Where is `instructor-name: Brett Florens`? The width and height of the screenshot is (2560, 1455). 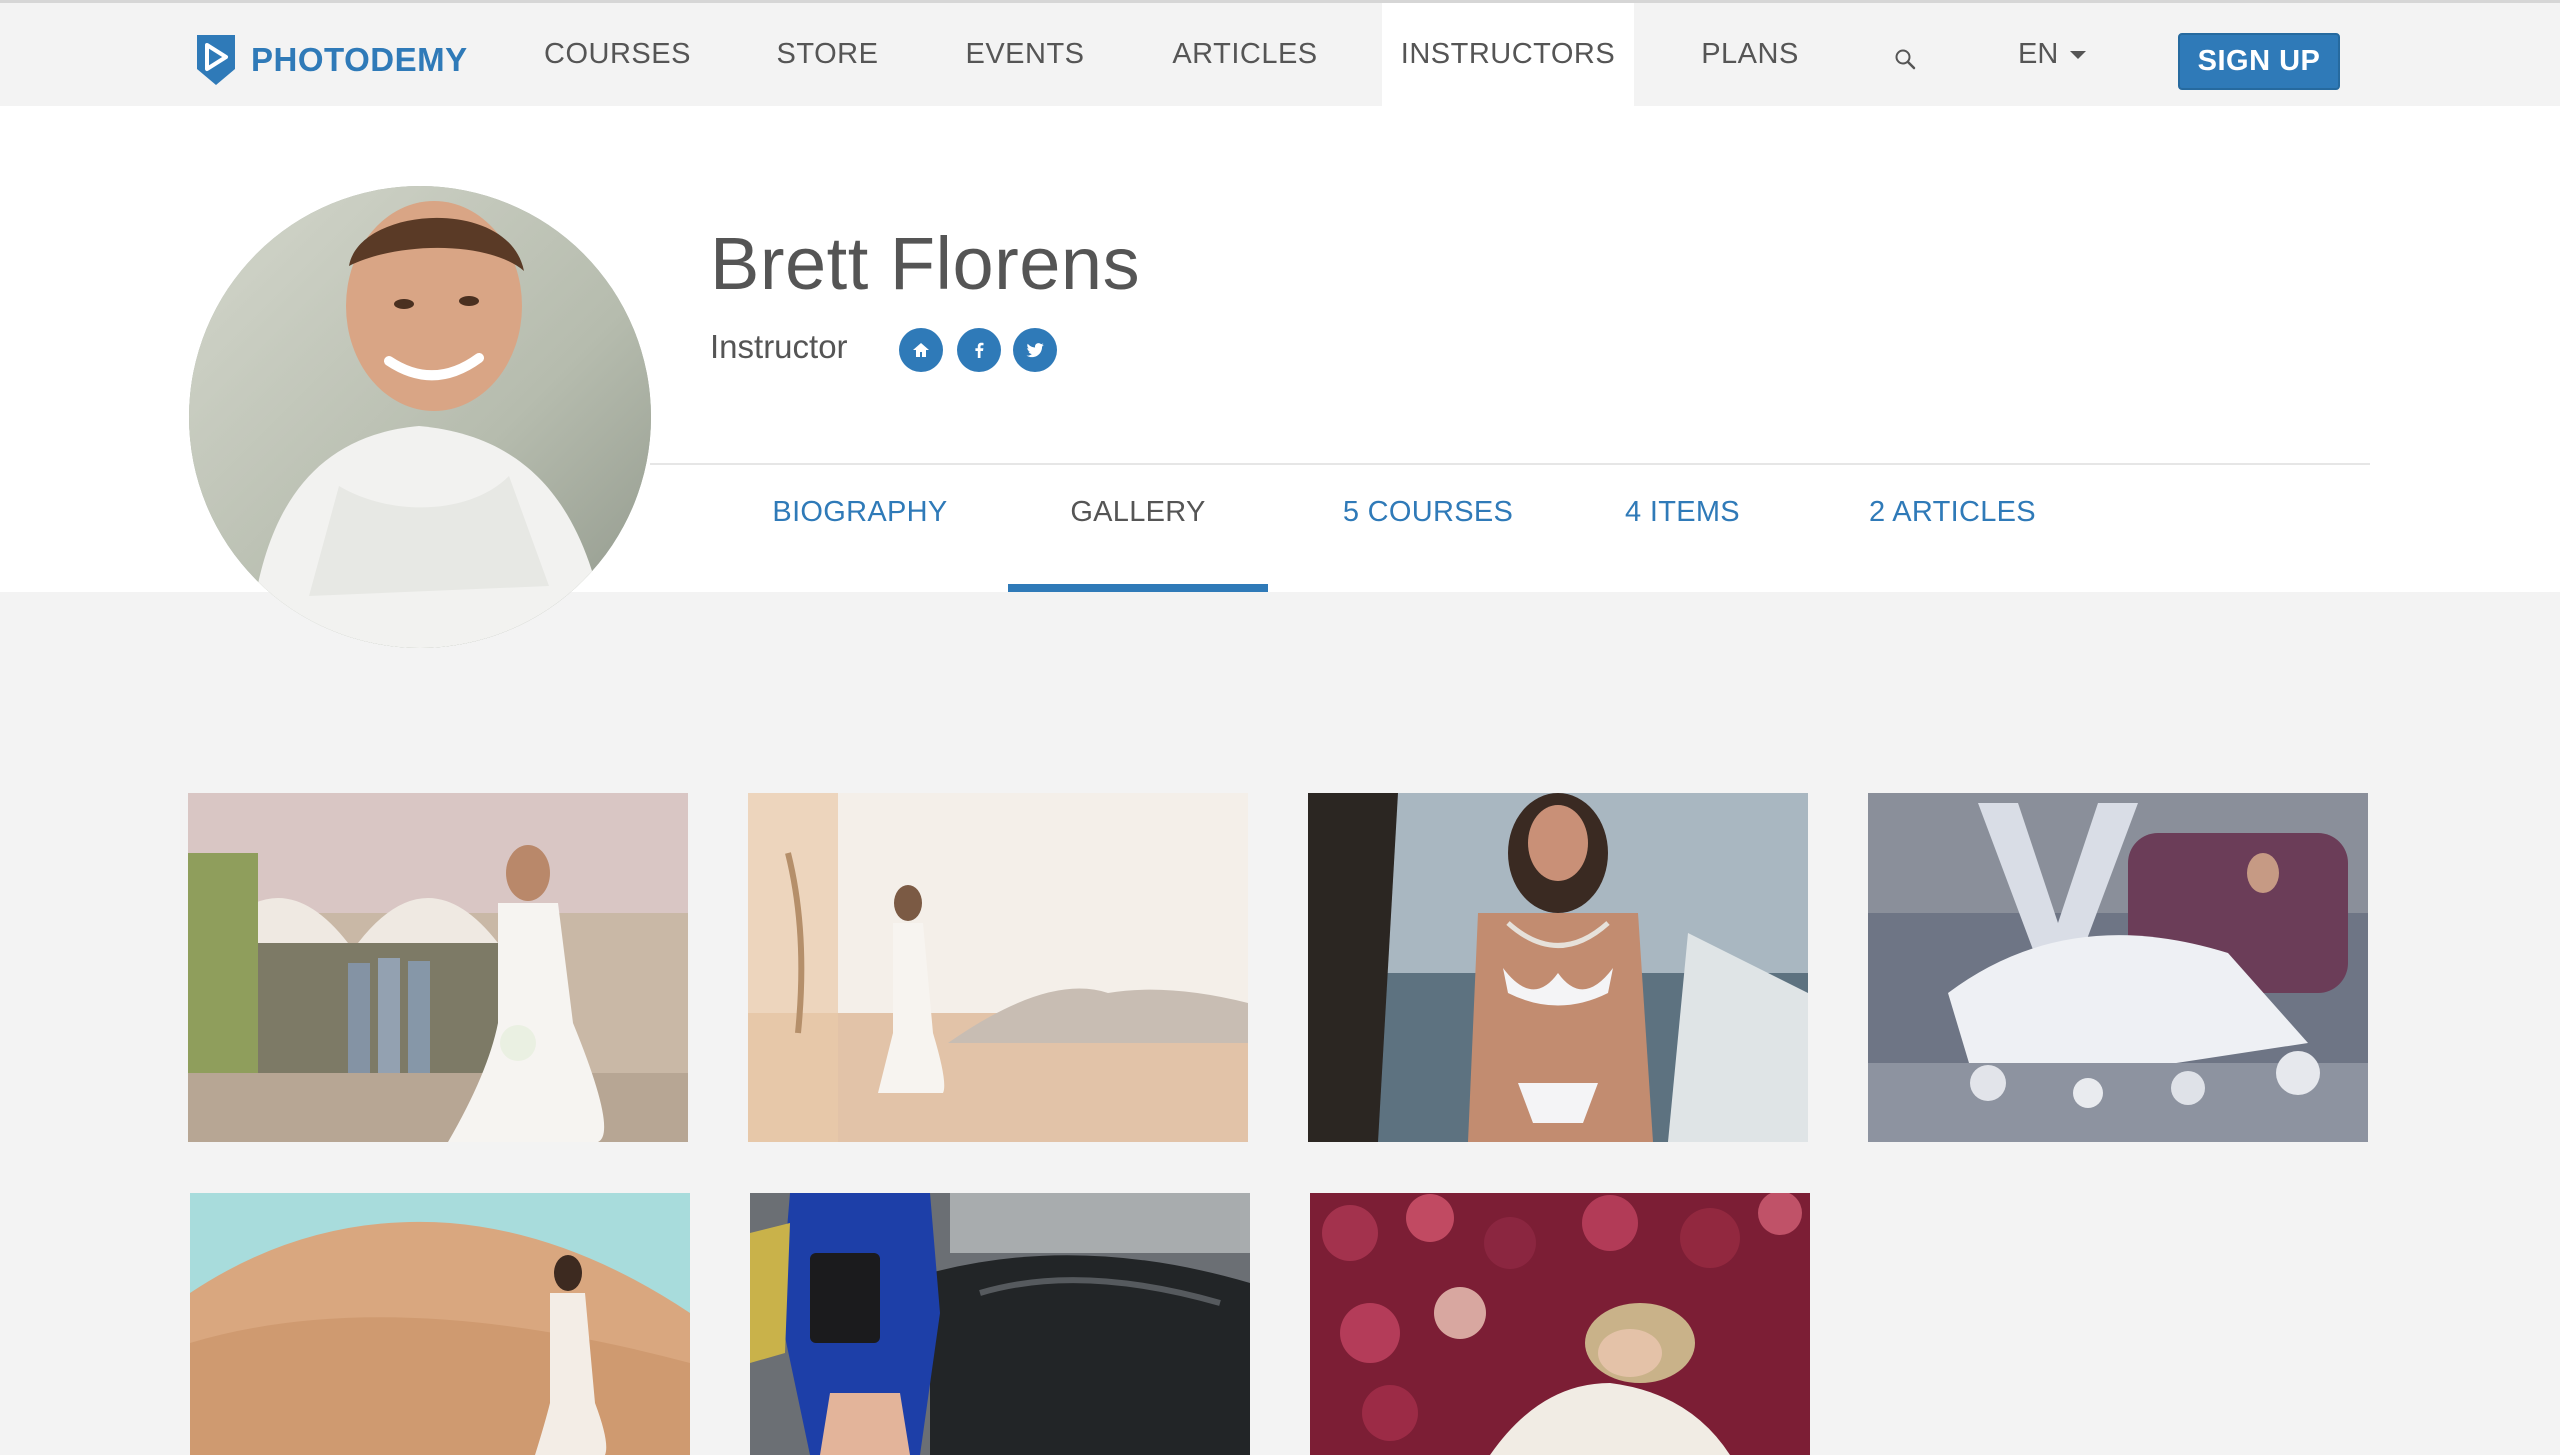 instructor-name: Brett Florens is located at coordinates (925, 263).